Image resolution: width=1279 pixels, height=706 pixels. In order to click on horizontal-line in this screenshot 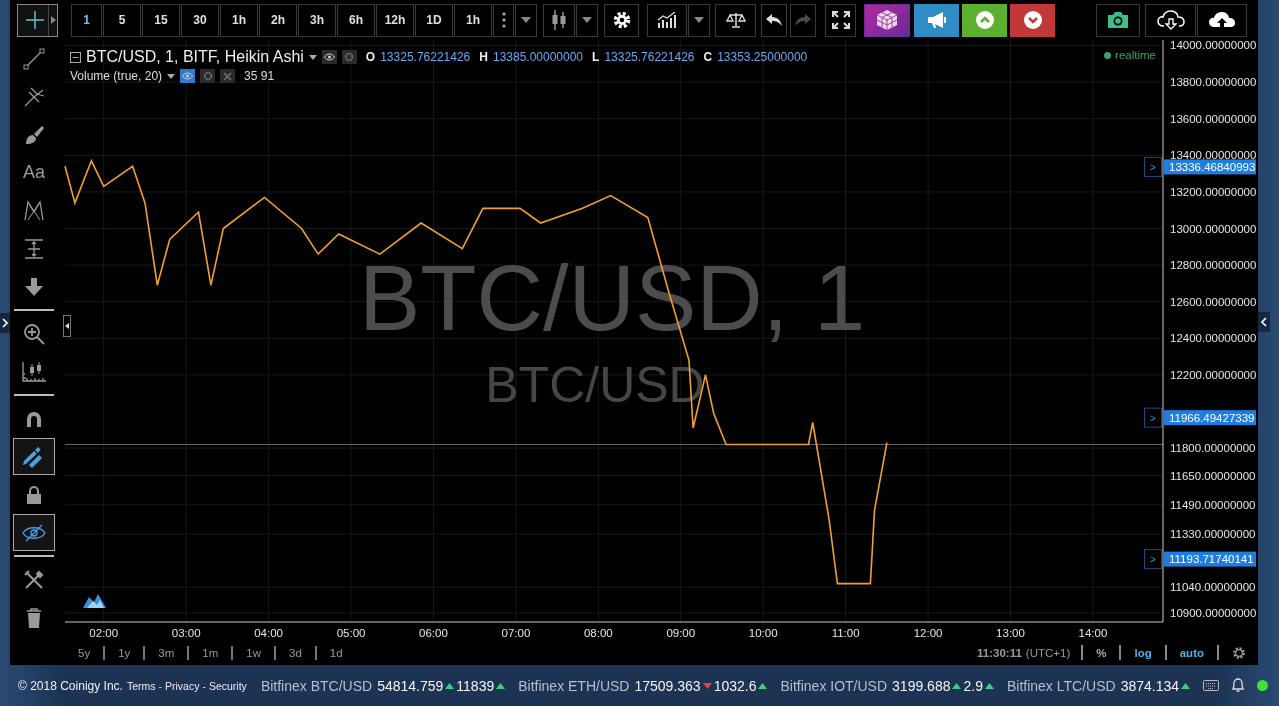, I will do `click(614, 444)`.